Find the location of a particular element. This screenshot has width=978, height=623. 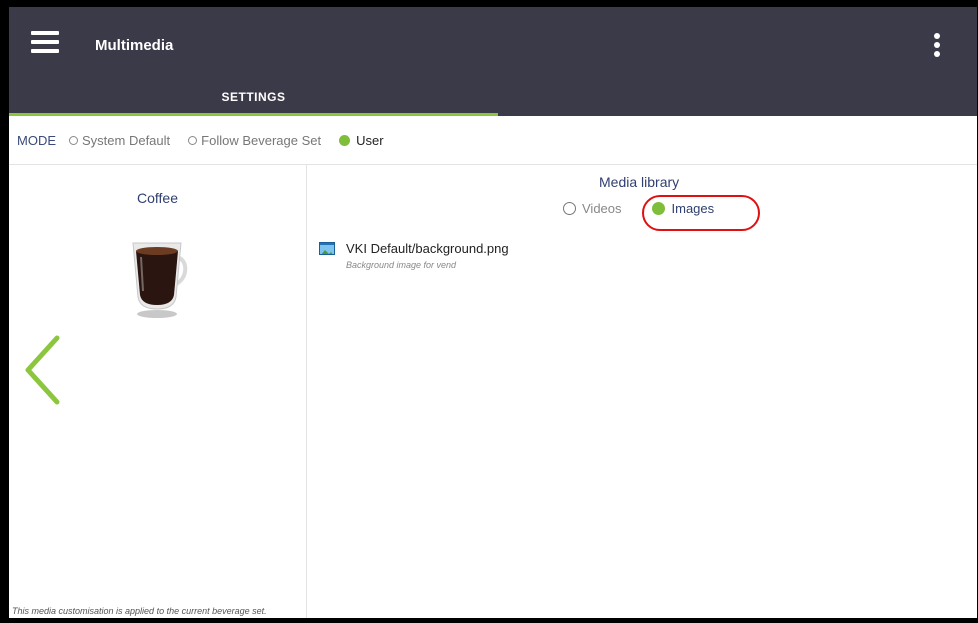

media-item-description: Background image for vend is located at coordinates (401, 265).